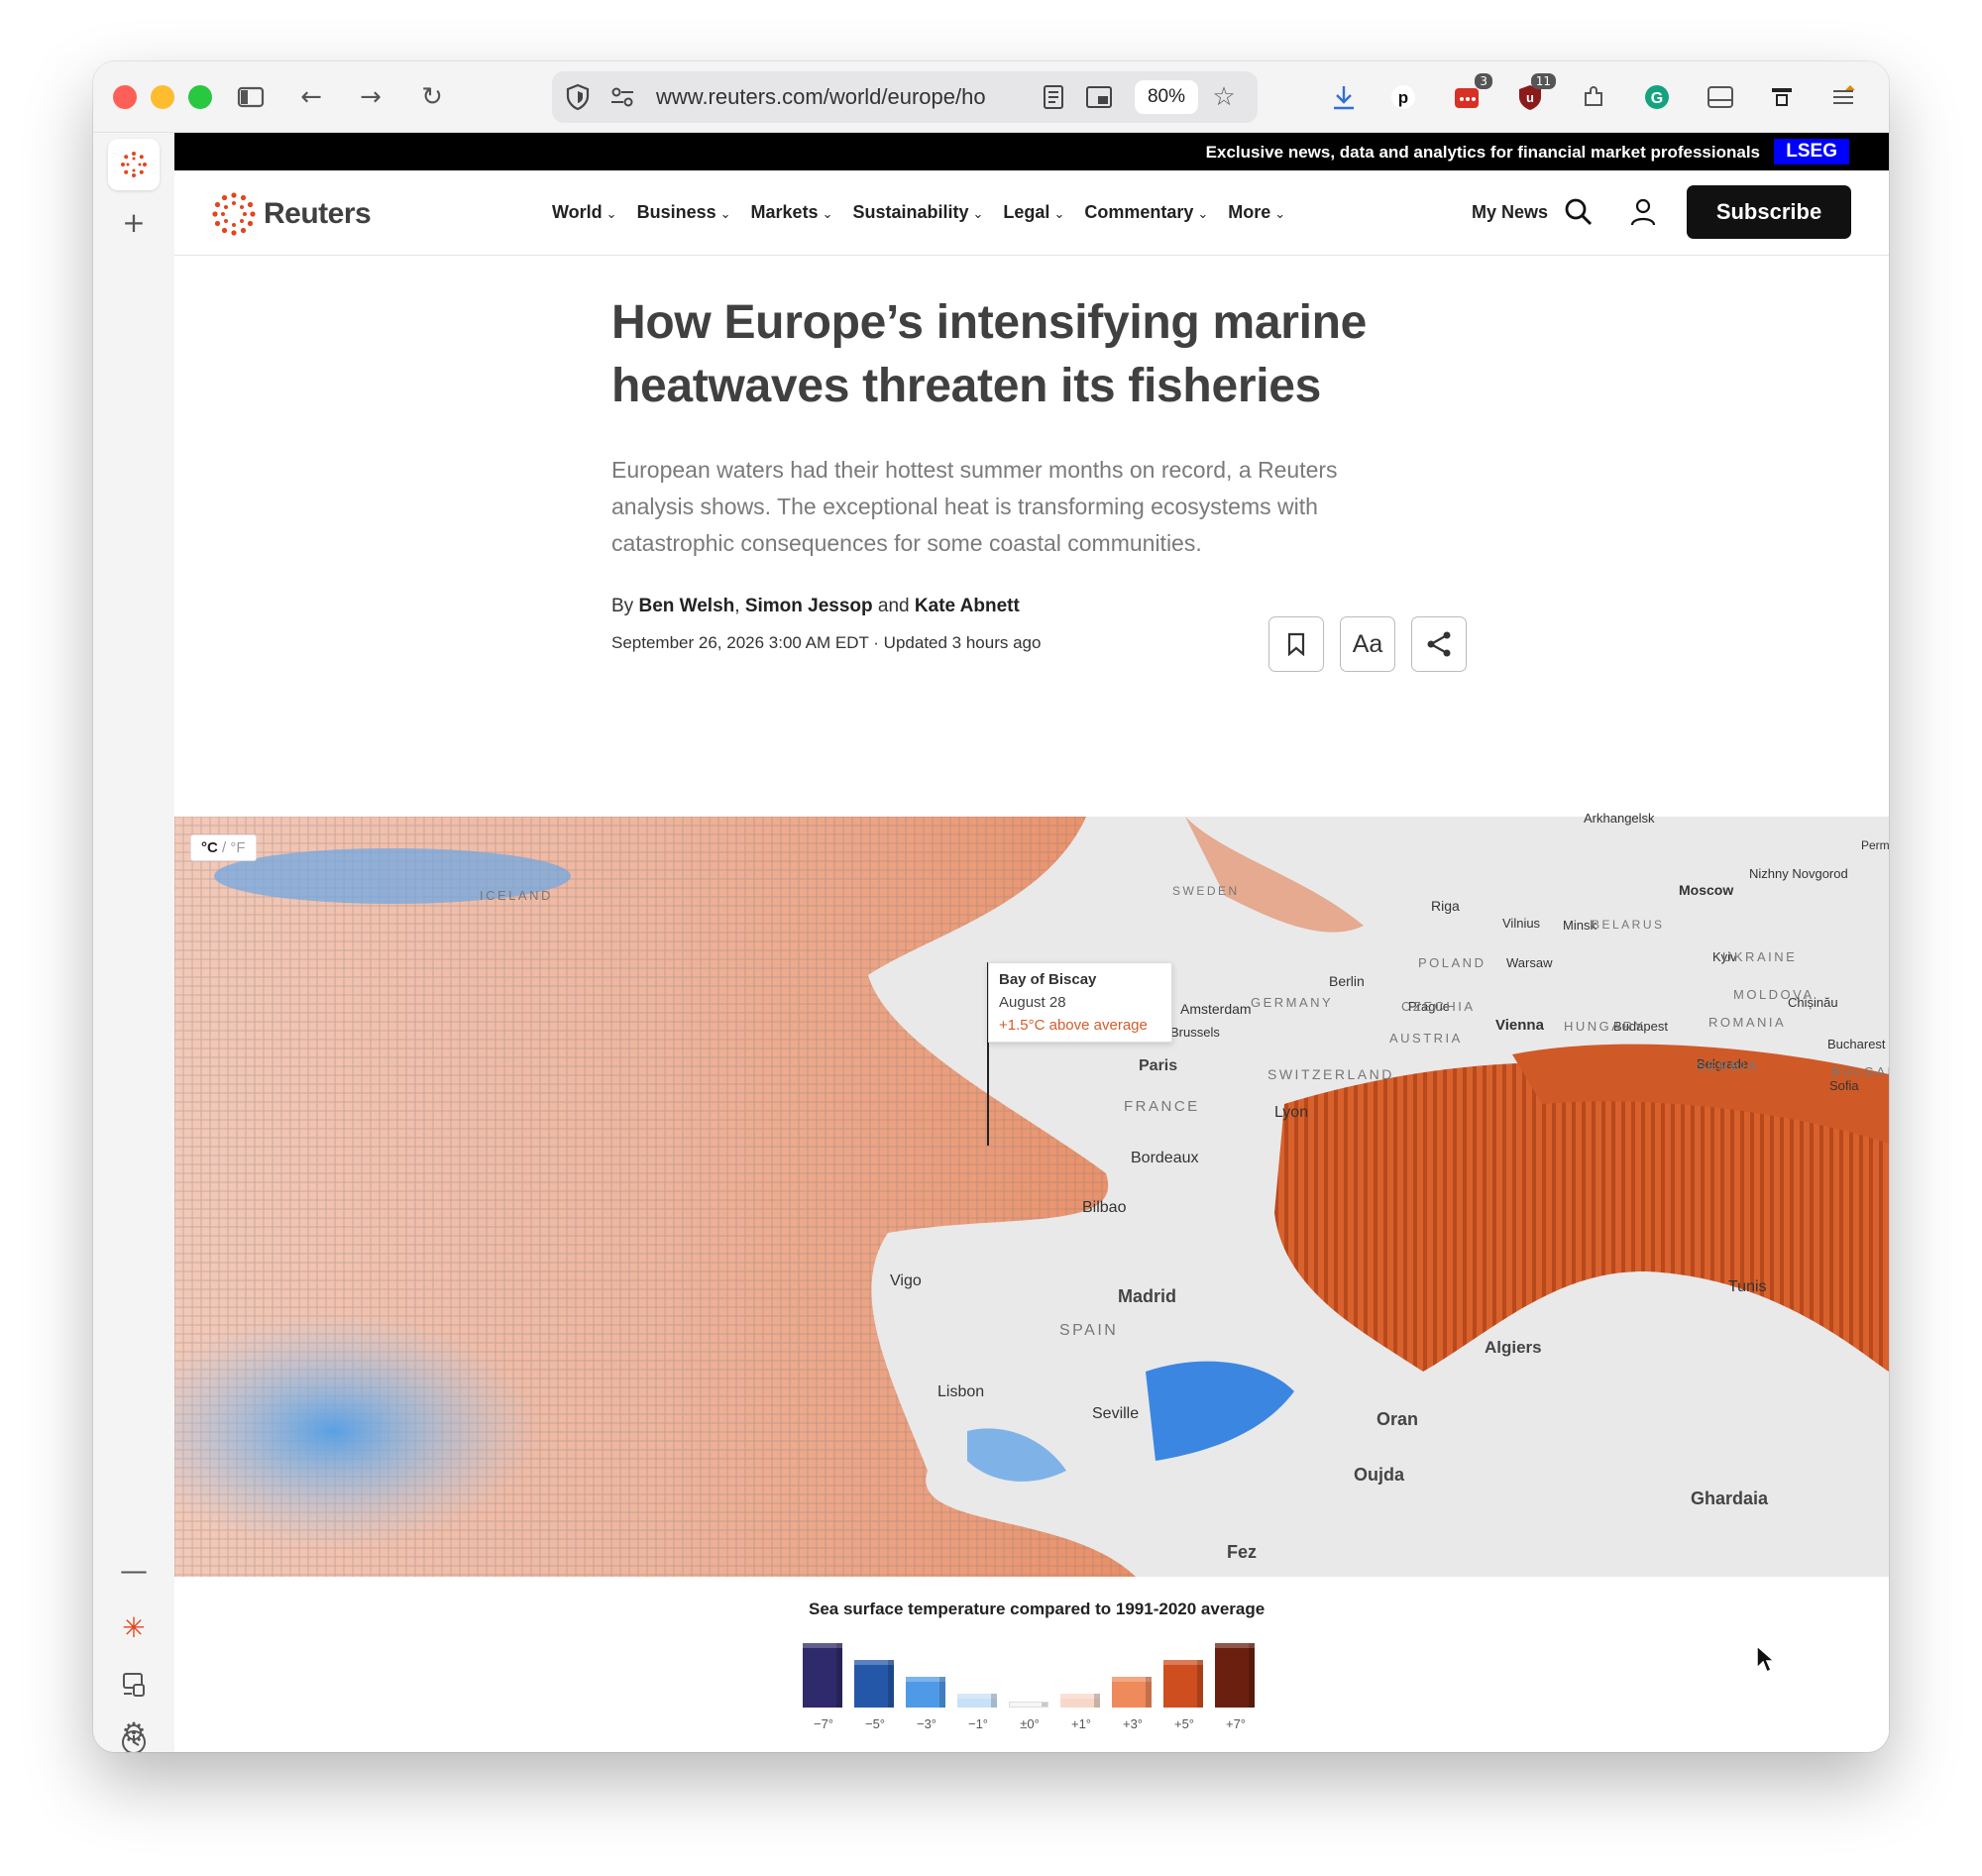 This screenshot has width=1982, height=1876. What do you see at coordinates (1296, 644) in the screenshot?
I see `save-bookmark-button` at bounding box center [1296, 644].